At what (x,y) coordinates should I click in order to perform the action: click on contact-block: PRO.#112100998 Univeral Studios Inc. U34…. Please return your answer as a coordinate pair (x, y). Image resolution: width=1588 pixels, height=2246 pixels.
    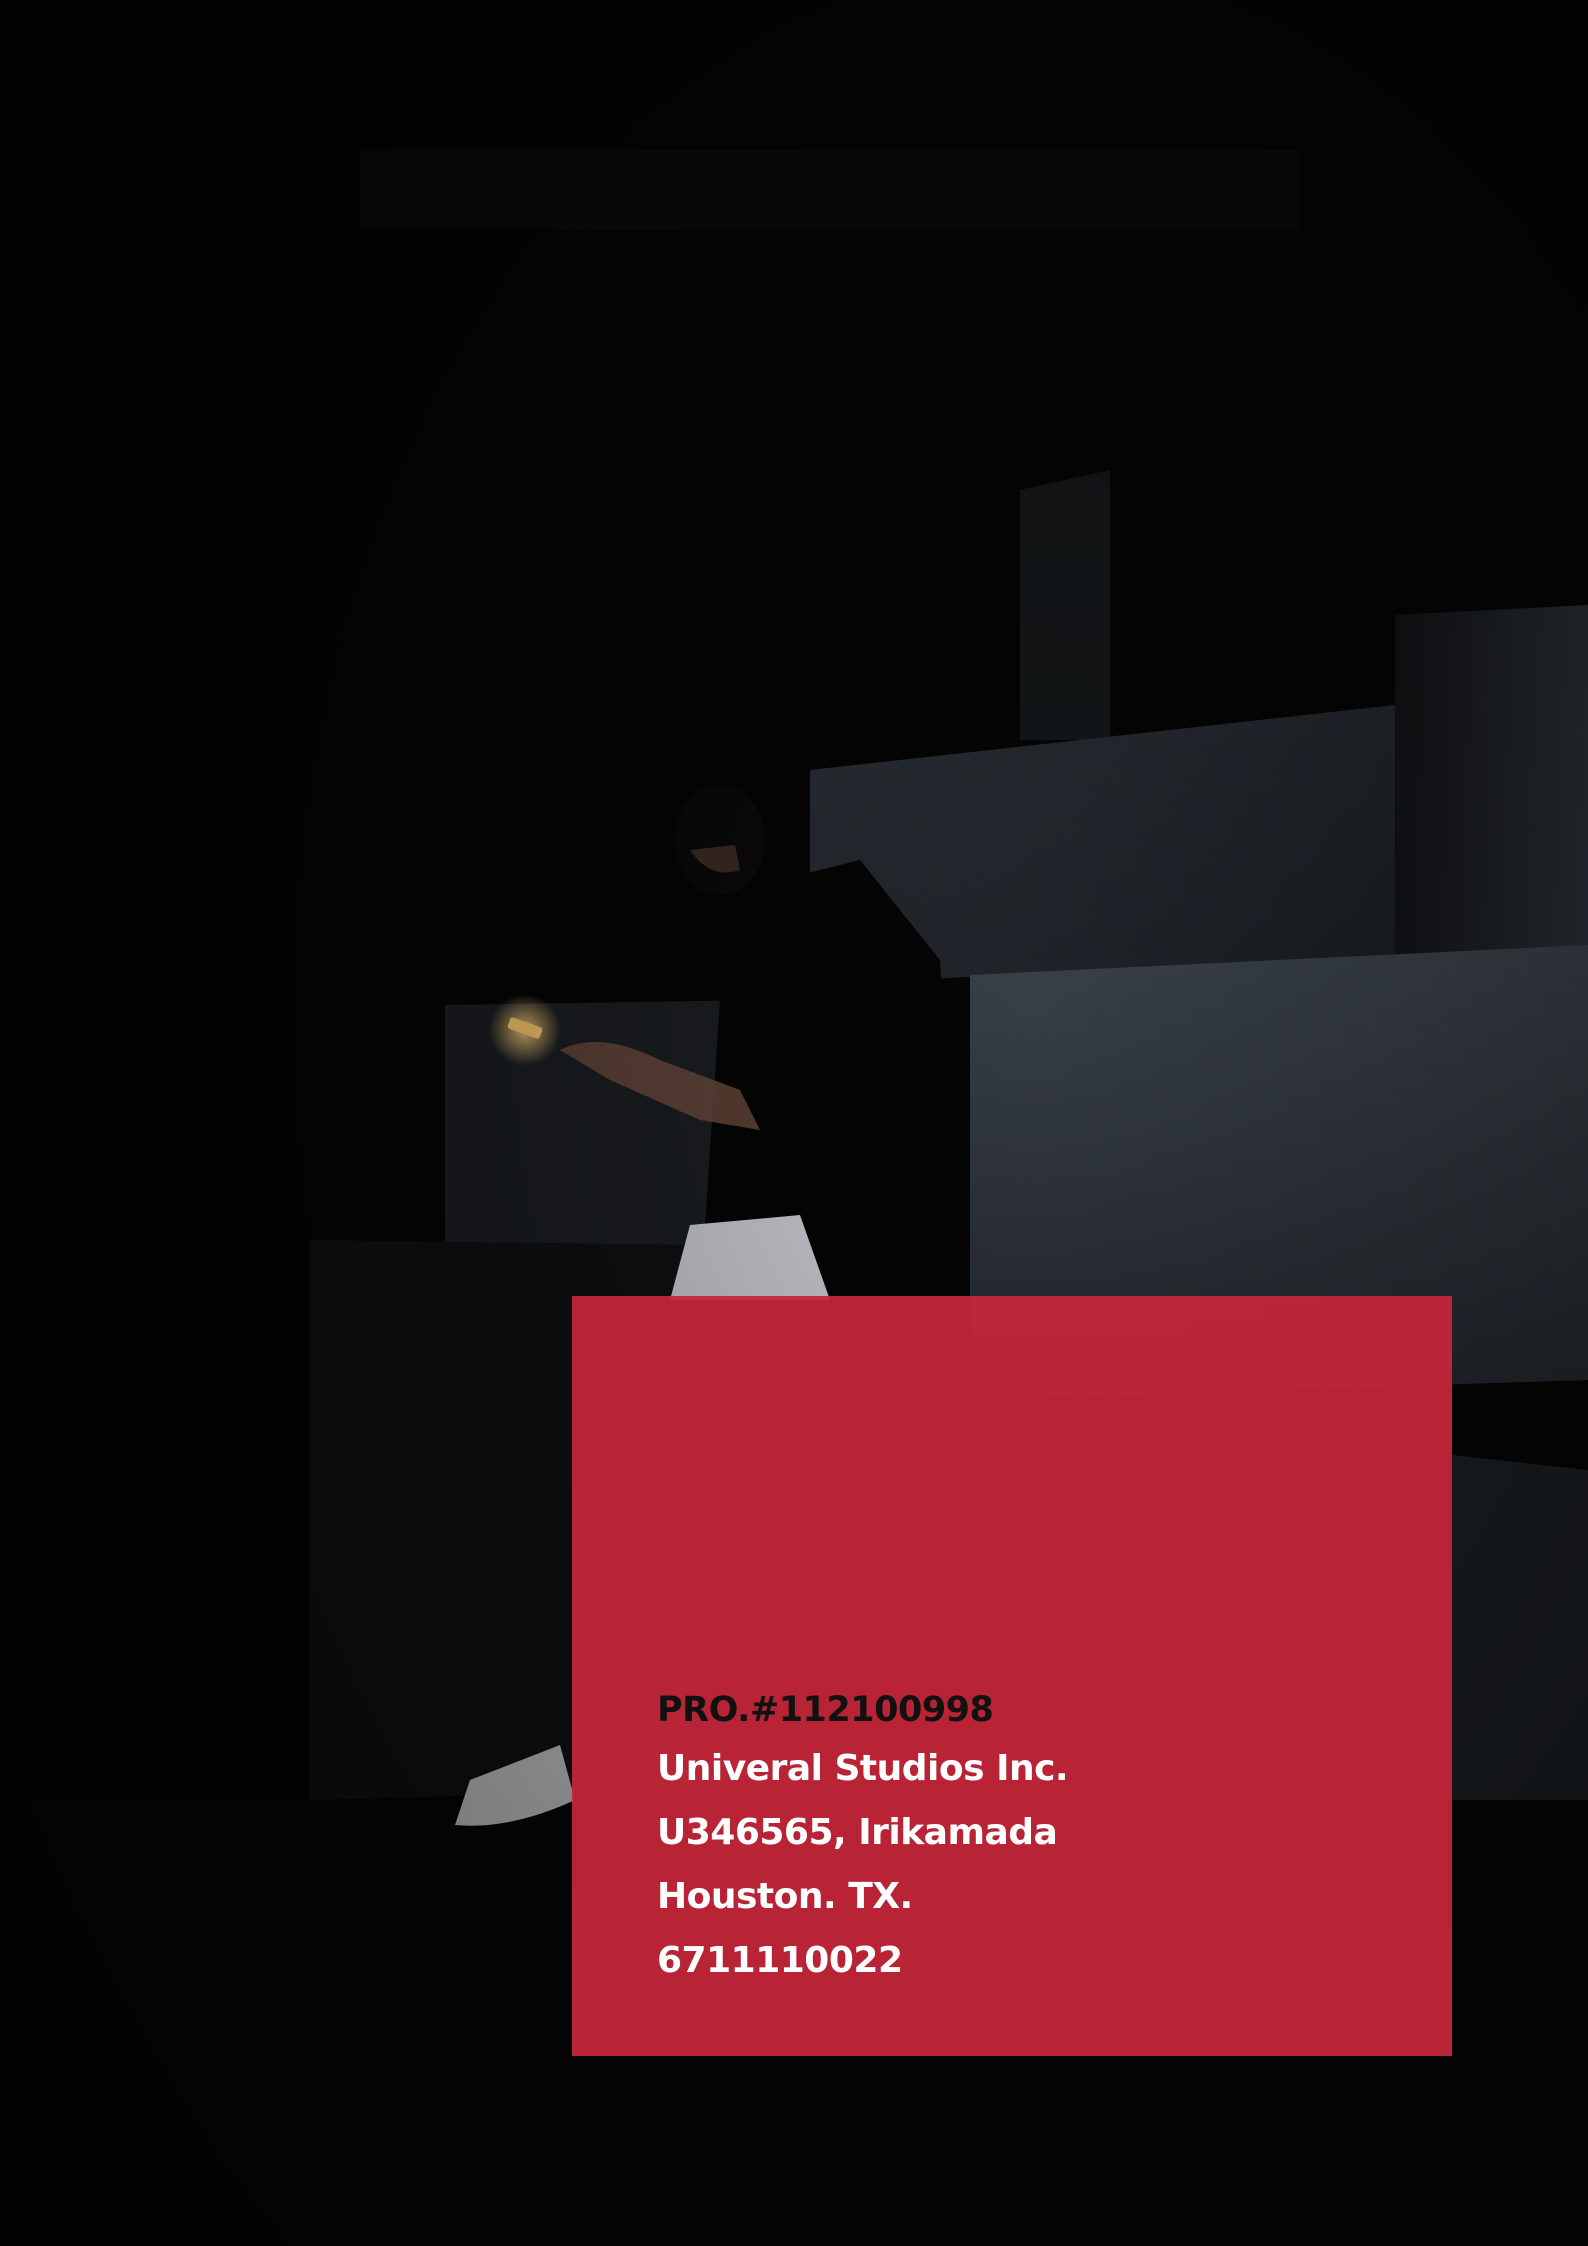
    Looking at the image, I should click on (1017, 1838).